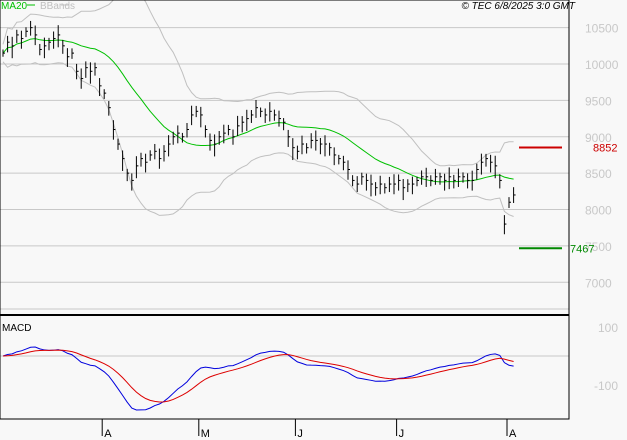  Describe the element at coordinates (606, 386) in the screenshot. I see `macd-tick-label: -100` at that location.